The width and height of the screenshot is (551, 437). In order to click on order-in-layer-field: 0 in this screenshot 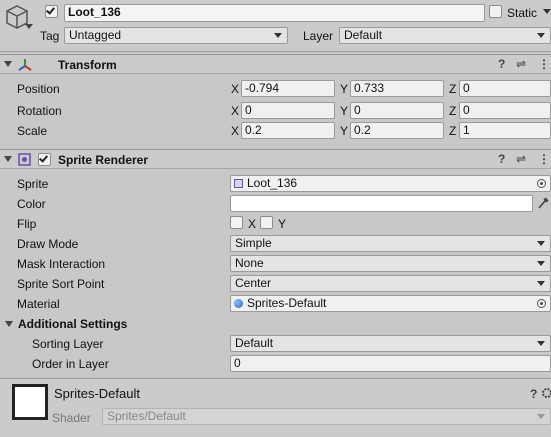, I will do `click(390, 363)`.